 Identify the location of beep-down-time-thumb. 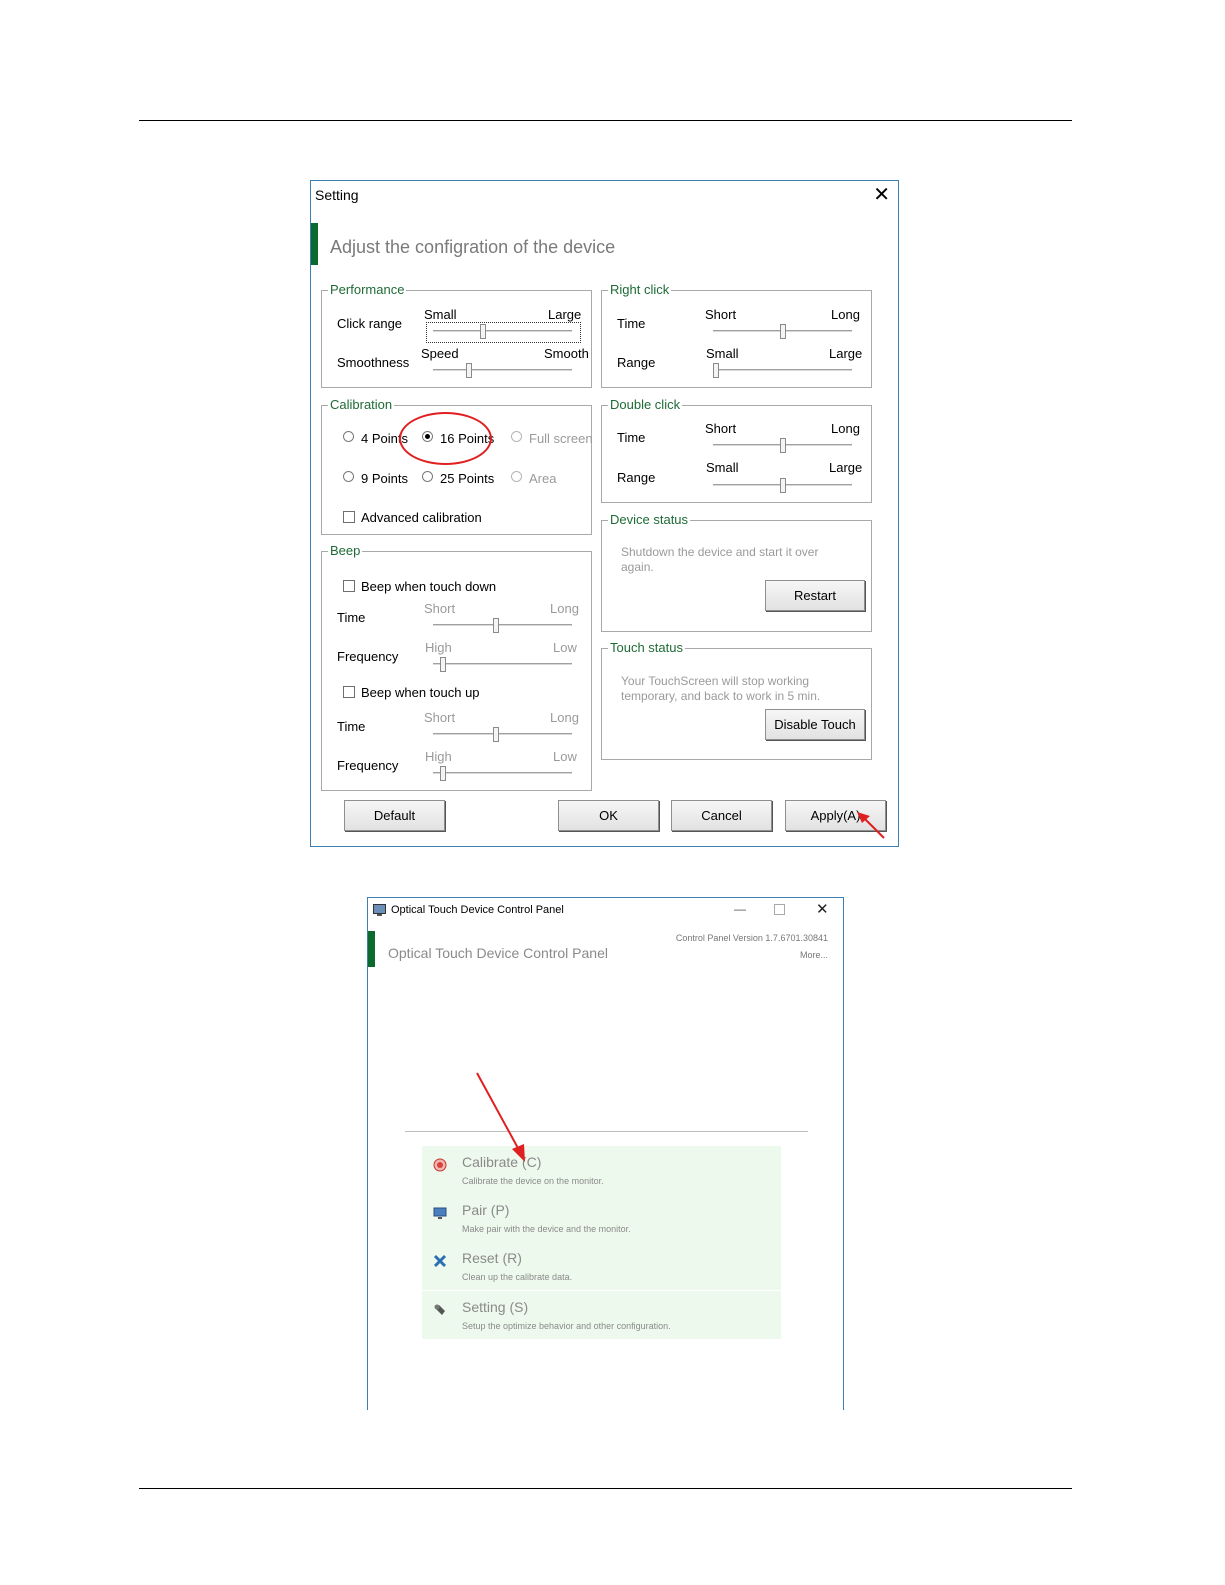
(496, 625).